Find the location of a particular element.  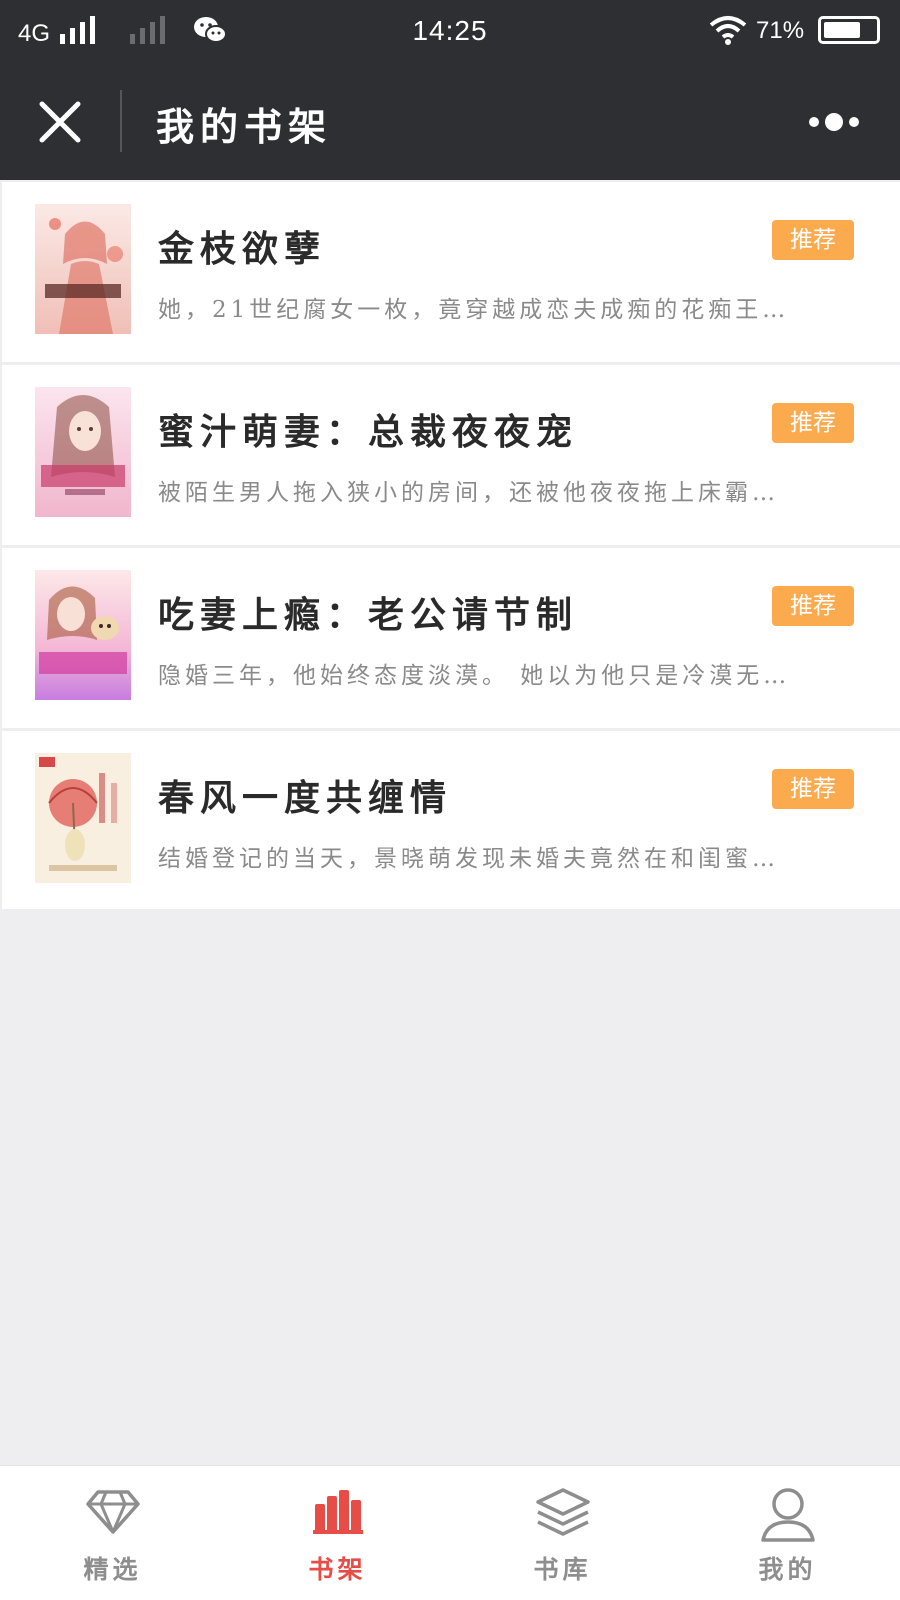

nav-tab-featured: 精选 is located at coordinates (112, 1533).